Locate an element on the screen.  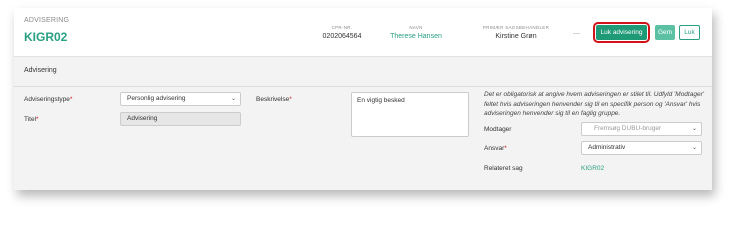
type-label-text: Adviseringstype is located at coordinates (47, 99).